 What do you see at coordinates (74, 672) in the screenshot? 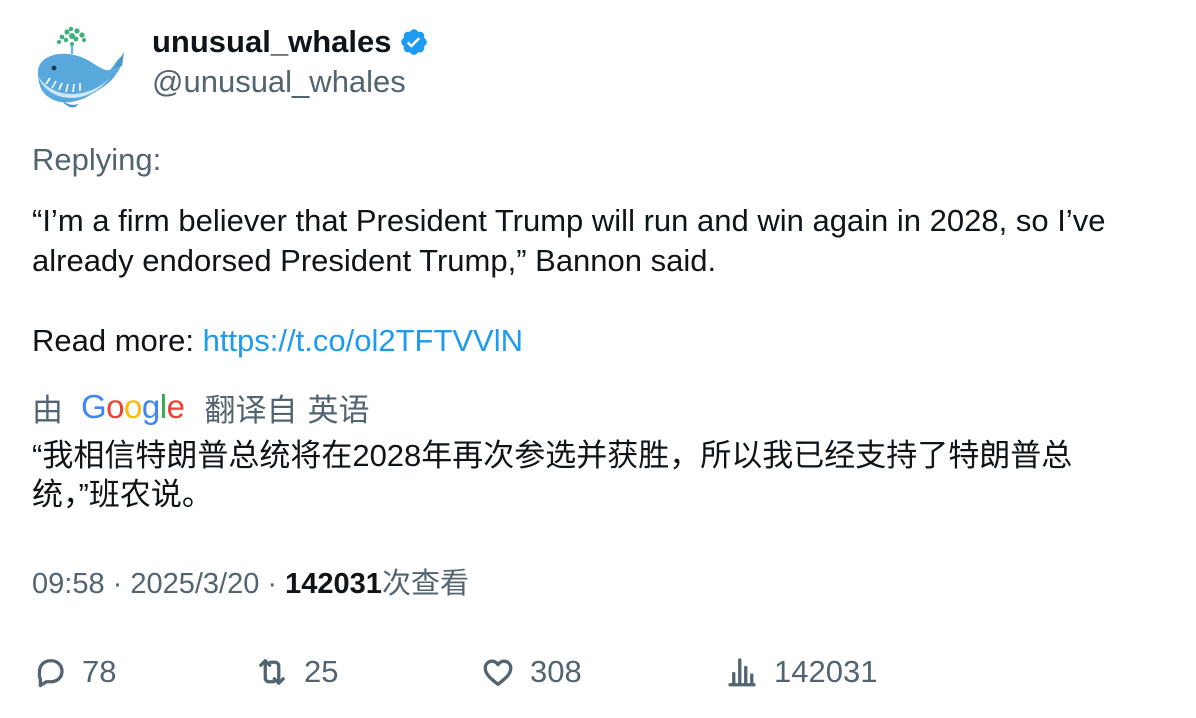
I see `reply-button: 78` at bounding box center [74, 672].